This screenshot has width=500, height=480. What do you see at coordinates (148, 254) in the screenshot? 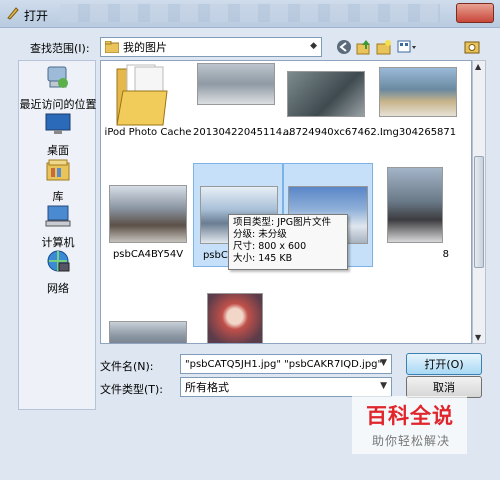
I see `file-name: psbCA4BY54V` at bounding box center [148, 254].